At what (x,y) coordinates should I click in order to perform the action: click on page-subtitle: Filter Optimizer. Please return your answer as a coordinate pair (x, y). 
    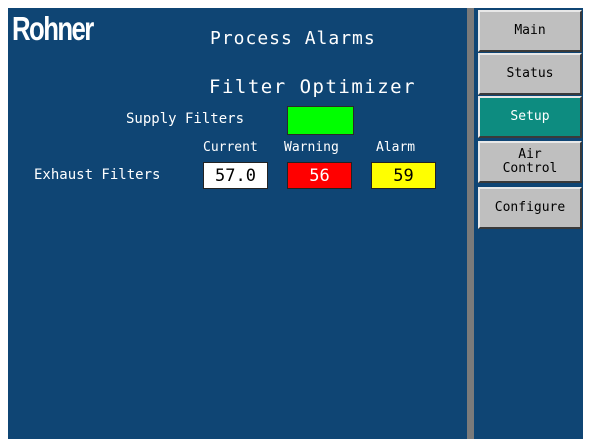
    Looking at the image, I should click on (313, 87).